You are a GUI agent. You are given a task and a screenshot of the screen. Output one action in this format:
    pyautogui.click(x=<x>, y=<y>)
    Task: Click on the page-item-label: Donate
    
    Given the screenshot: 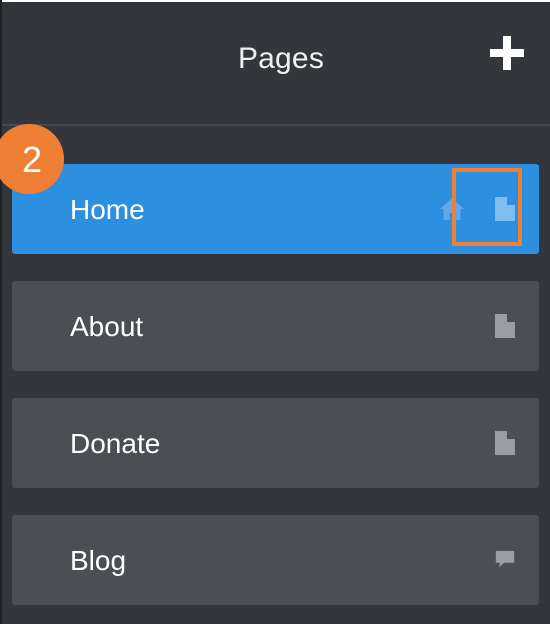 What is the action you would take?
    pyautogui.click(x=115, y=443)
    